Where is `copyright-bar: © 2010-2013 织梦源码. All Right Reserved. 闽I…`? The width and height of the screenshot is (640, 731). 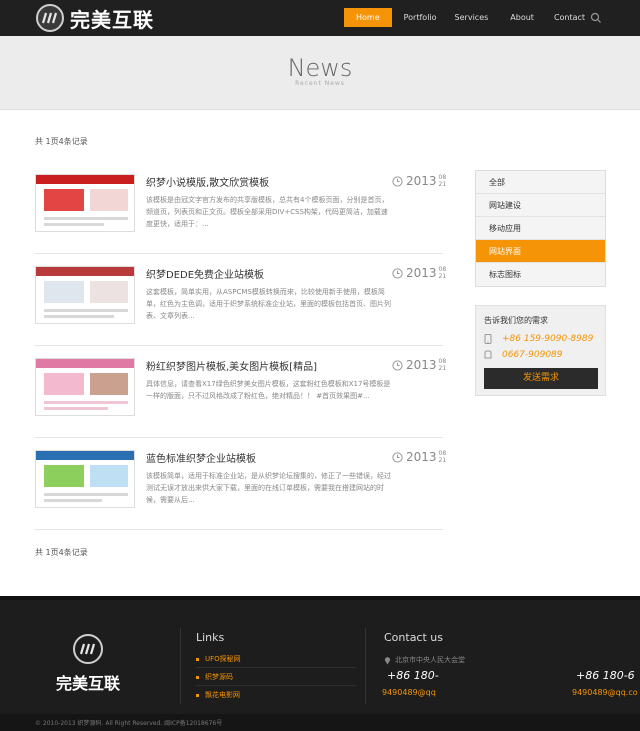
copyright-bar: © 2010-2013 织梦源码. All Right Reserved. 闽I… is located at coordinates (320, 722).